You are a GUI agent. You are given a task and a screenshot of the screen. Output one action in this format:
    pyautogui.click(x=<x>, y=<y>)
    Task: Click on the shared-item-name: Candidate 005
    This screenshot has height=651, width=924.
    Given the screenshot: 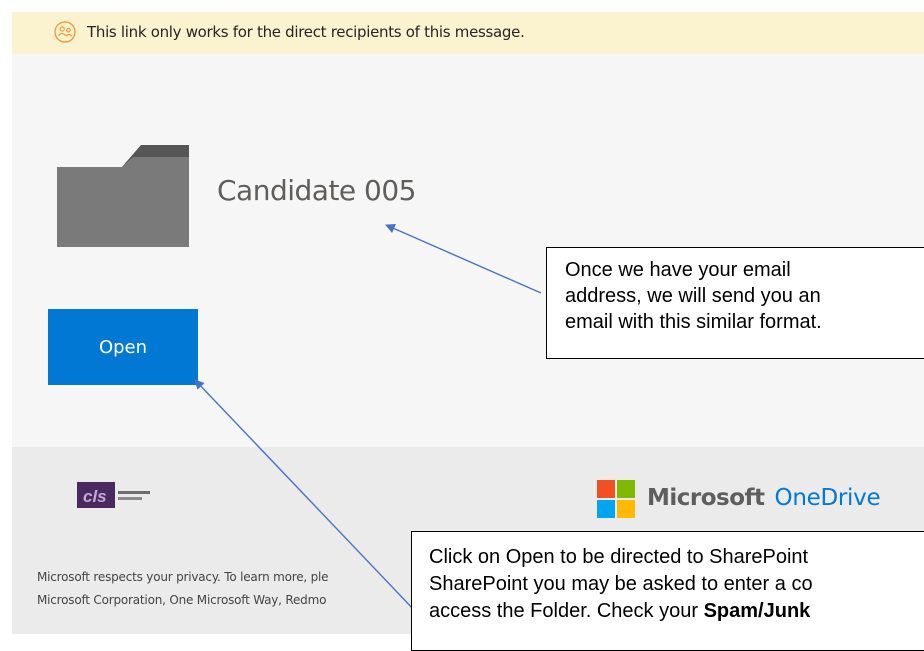 What is the action you would take?
    pyautogui.click(x=317, y=190)
    